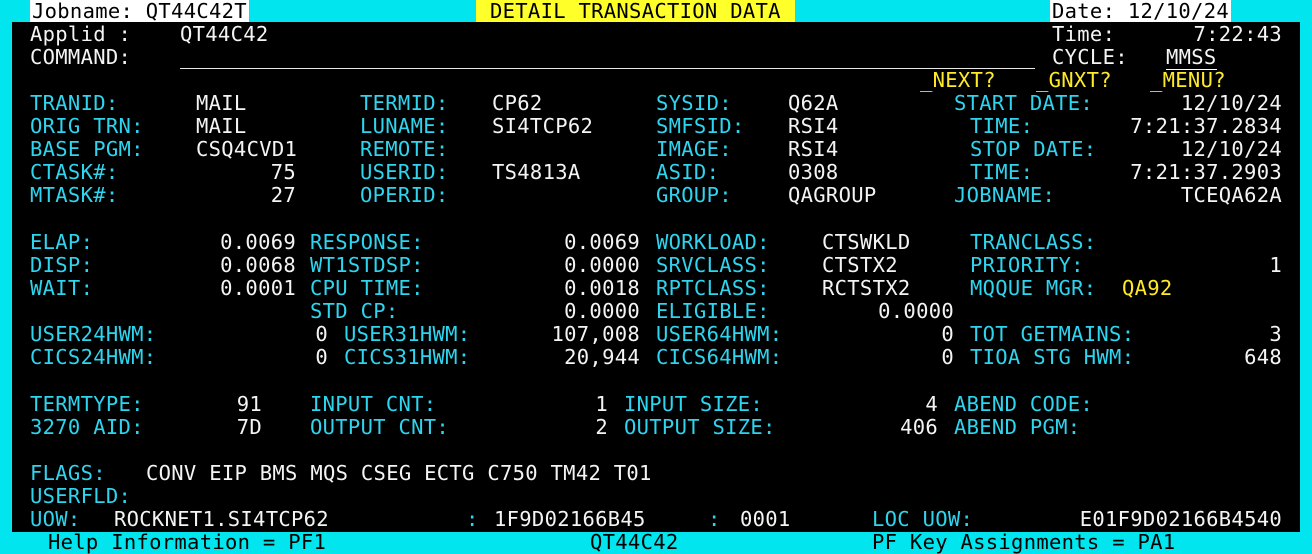 This screenshot has height=554, width=1312. What do you see at coordinates (694, 149) in the screenshot?
I see `image-label: IMAGE:` at bounding box center [694, 149].